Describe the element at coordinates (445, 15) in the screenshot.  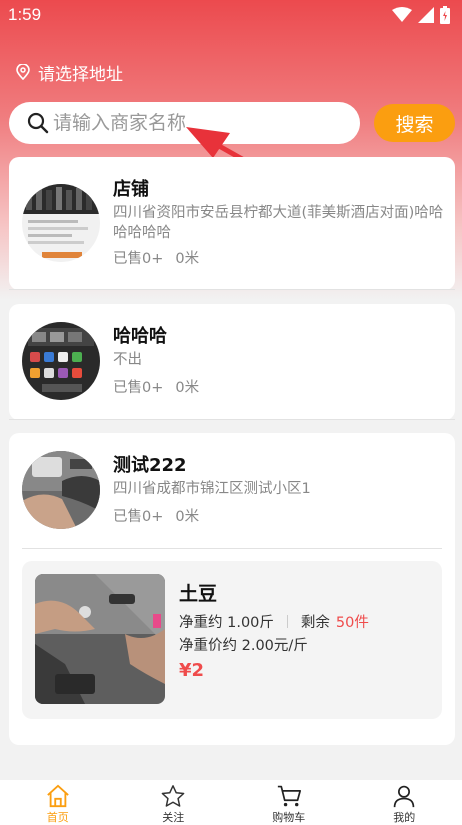
I see `battery-icon` at that location.